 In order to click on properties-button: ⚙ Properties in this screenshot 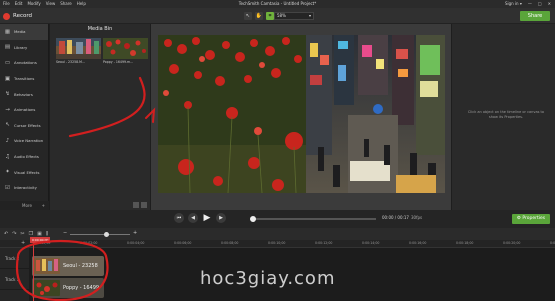, I will do `click(531, 219)`.